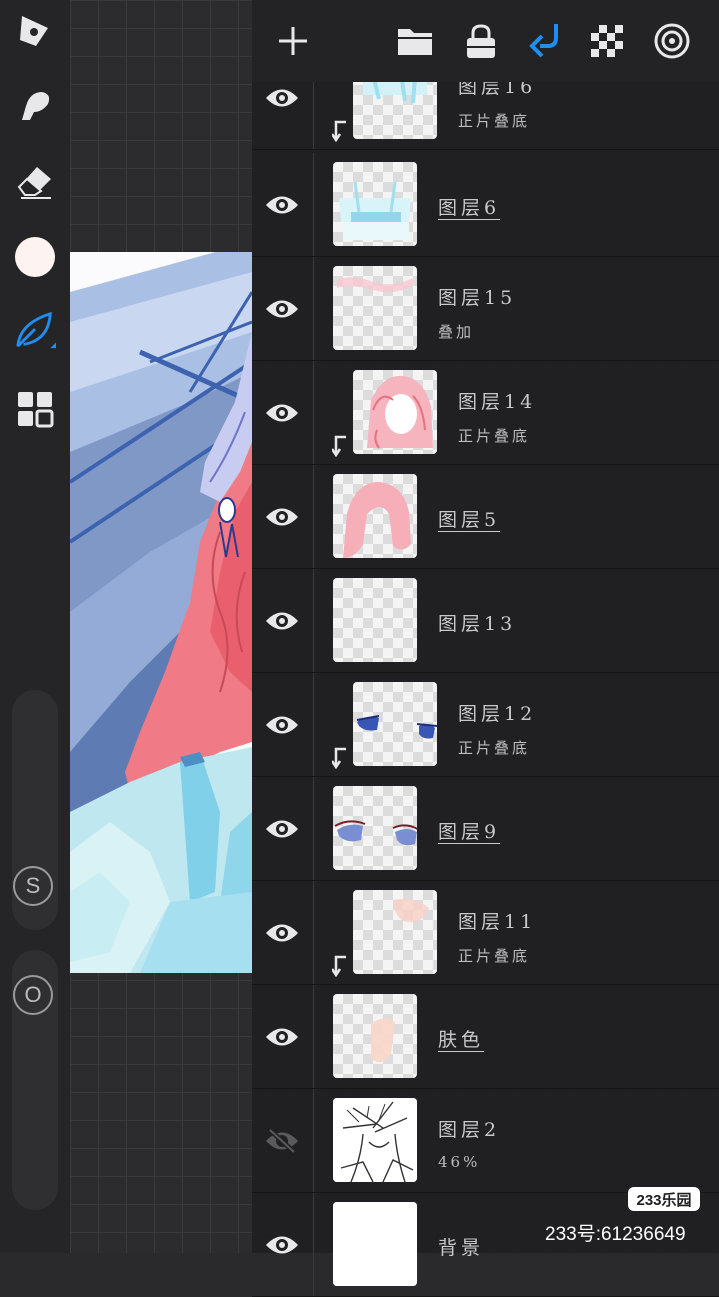 Image resolution: width=719 pixels, height=1297 pixels. I want to click on layer-row: 图层11 正片叠底, so click(485, 933).